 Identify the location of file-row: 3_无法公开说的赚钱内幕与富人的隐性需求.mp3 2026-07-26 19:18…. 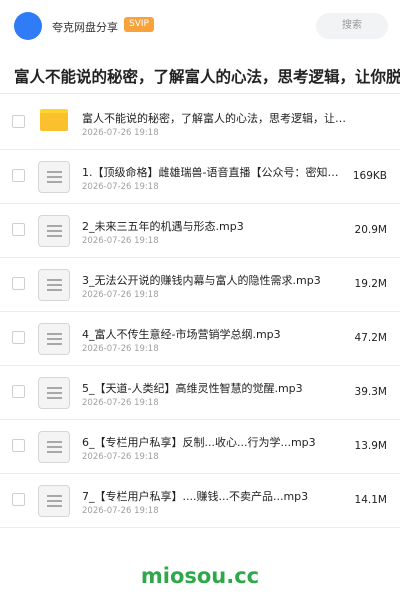
(200, 285).